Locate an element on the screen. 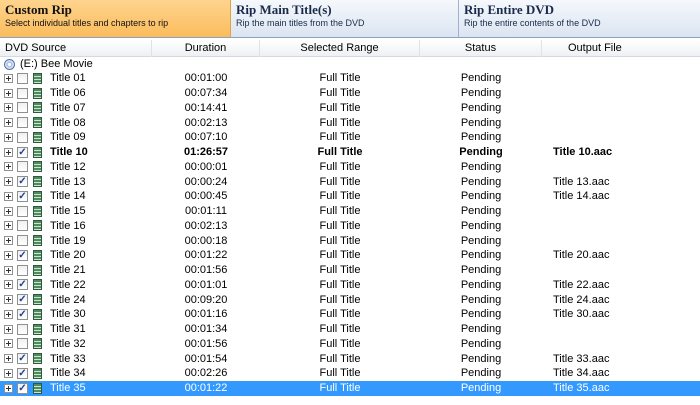 Image resolution: width=700 pixels, height=405 pixels. column-header-selected-range: Selected Range is located at coordinates (340, 48).